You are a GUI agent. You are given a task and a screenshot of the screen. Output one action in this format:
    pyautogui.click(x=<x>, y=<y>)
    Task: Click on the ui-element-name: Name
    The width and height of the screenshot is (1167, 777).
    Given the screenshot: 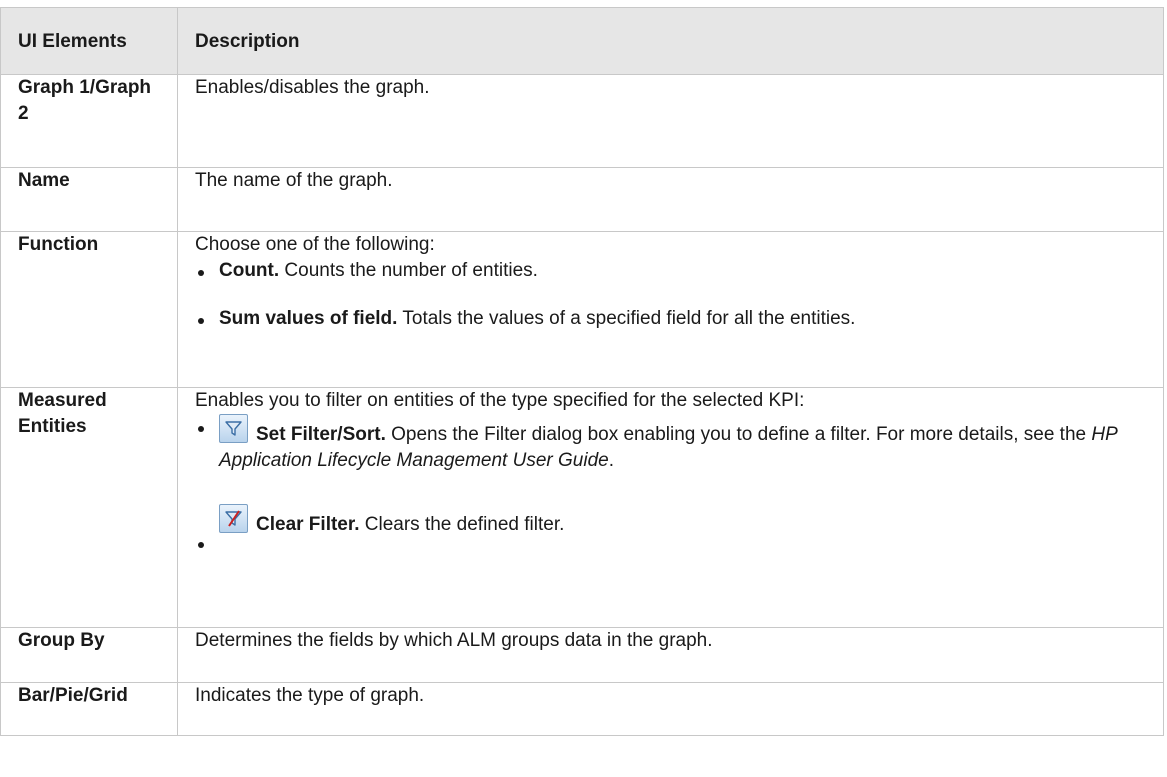 What is the action you would take?
    pyautogui.click(x=89, y=199)
    